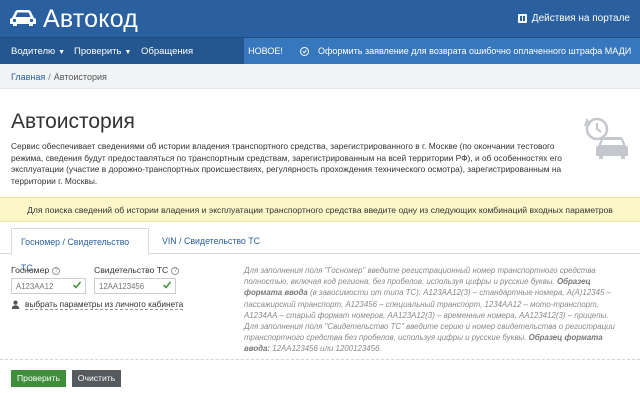 The height and width of the screenshot is (393, 640). I want to click on svid-label-text: Свидетельство ТС, so click(131, 270).